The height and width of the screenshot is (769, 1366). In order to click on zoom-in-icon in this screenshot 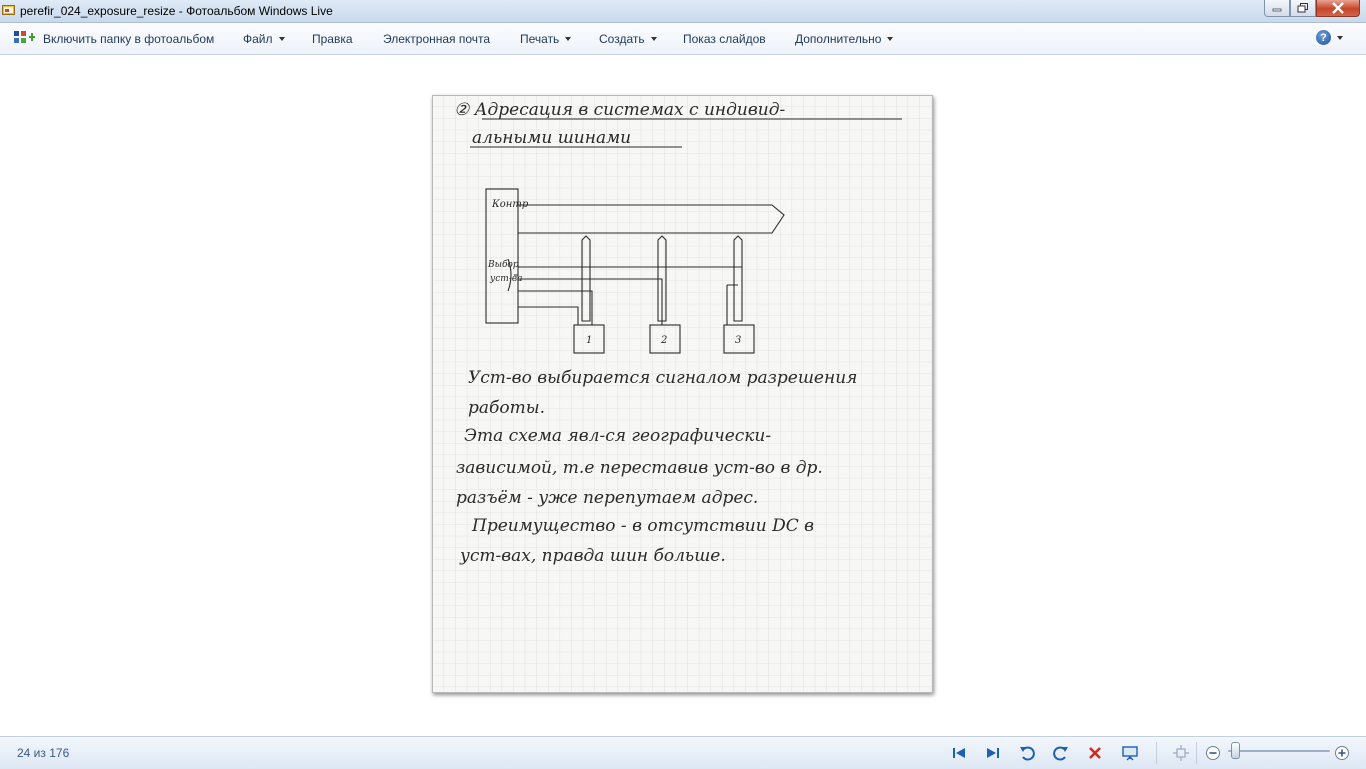, I will do `click(1342, 753)`.